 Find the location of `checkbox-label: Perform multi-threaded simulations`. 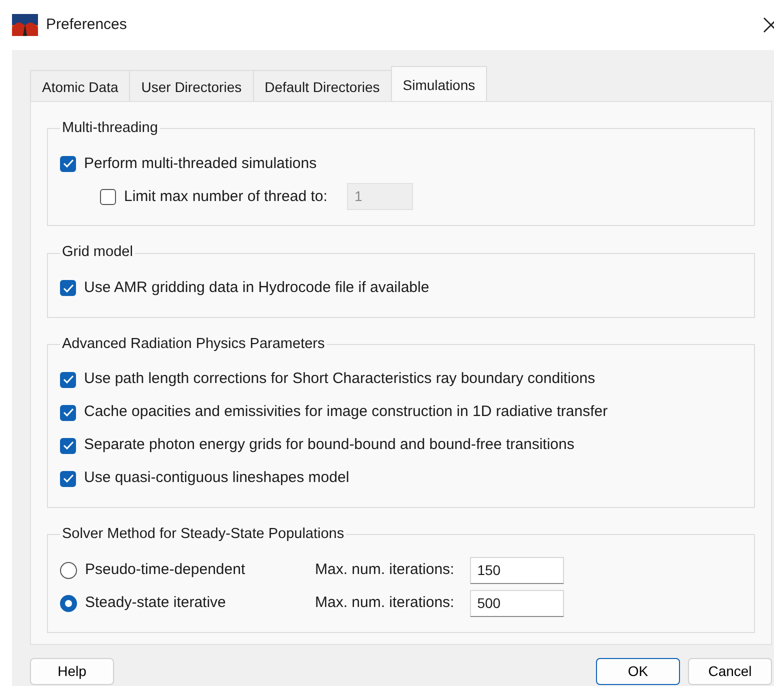

checkbox-label: Perform multi-threaded simulations is located at coordinates (200, 164).